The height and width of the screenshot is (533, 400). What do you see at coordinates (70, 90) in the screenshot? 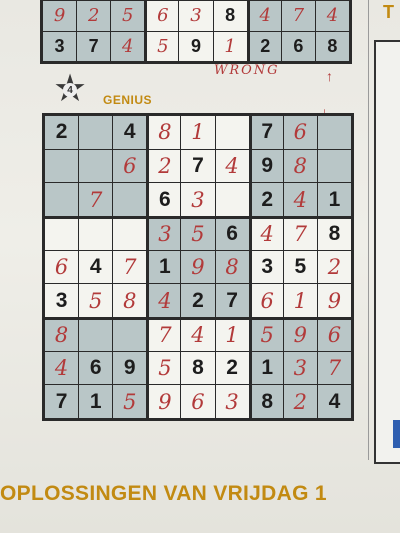
I see `puzzle-number: 4` at bounding box center [70, 90].